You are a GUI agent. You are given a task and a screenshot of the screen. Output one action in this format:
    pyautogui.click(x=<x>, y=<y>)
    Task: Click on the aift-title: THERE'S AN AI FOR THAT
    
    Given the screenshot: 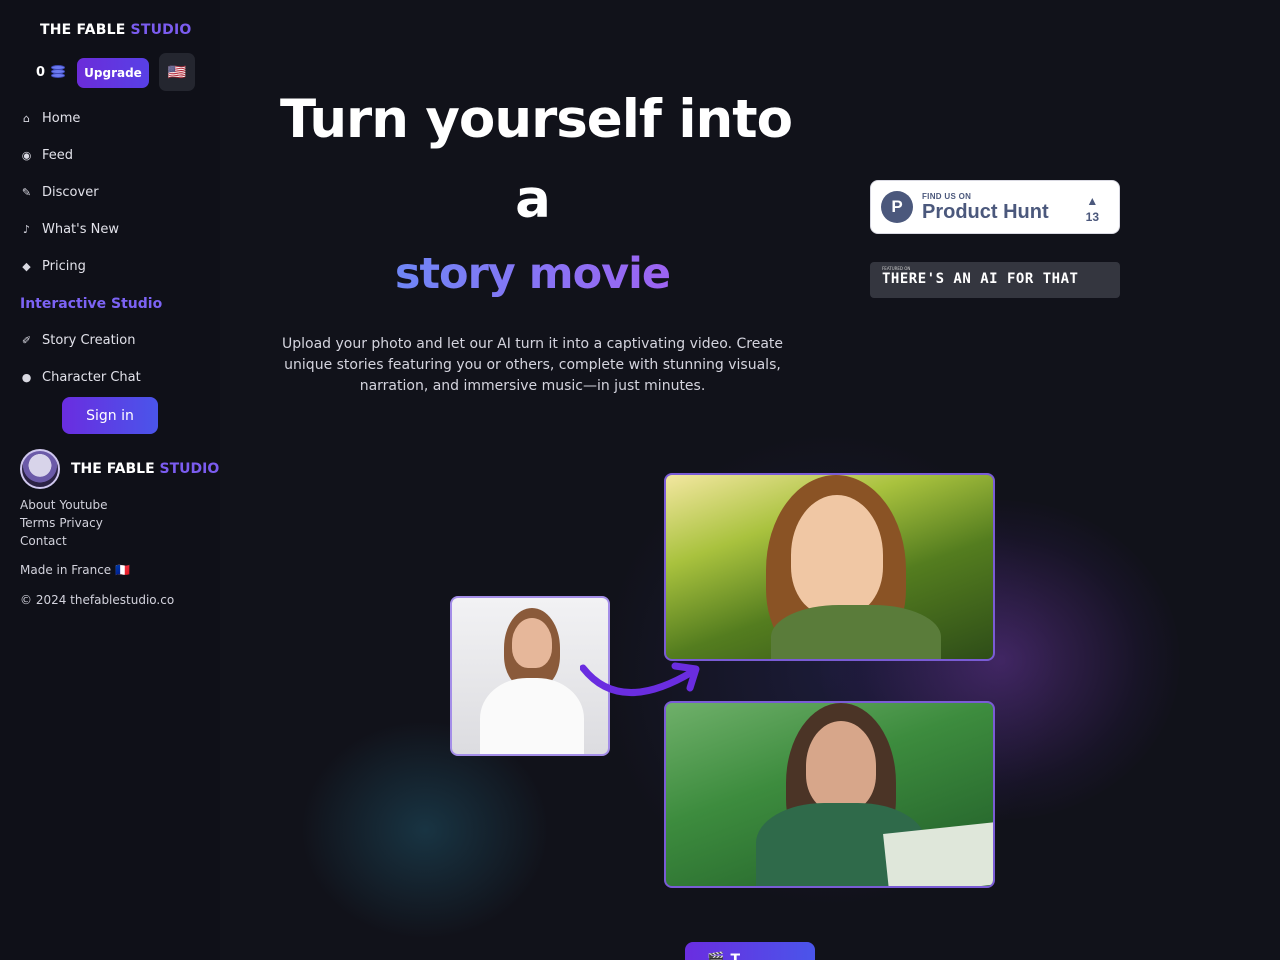 What is the action you would take?
    pyautogui.click(x=980, y=279)
    